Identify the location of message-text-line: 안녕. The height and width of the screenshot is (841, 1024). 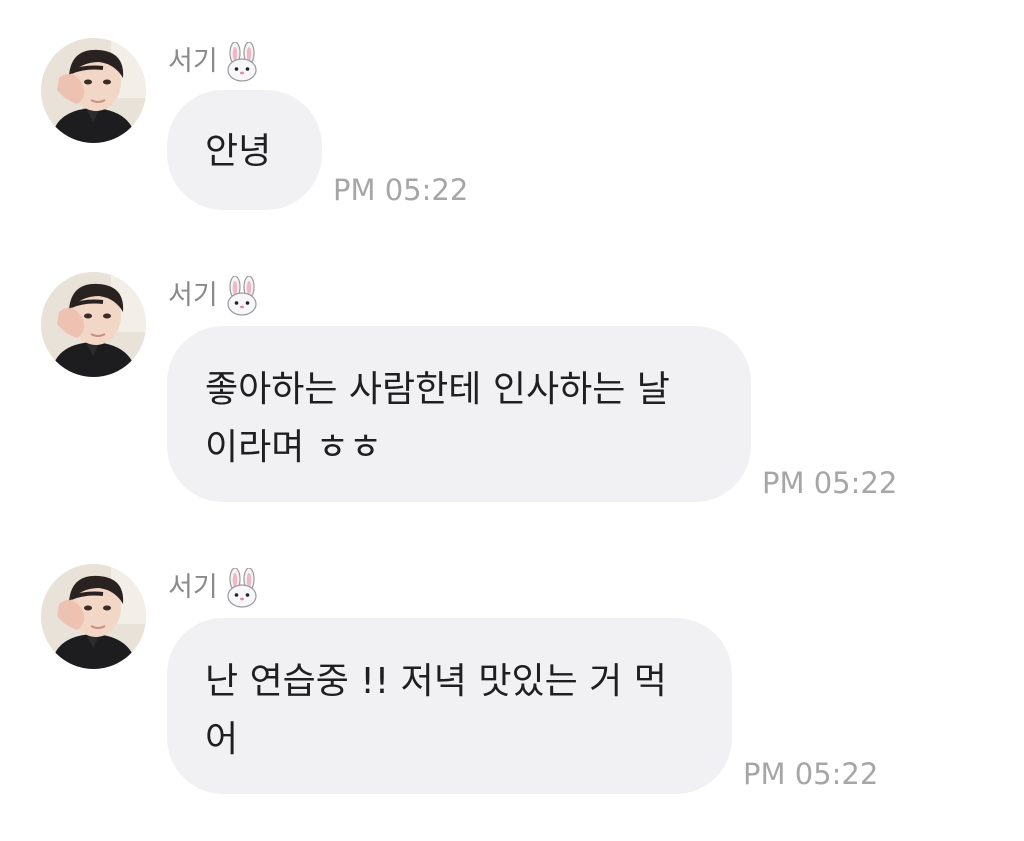
(238, 151).